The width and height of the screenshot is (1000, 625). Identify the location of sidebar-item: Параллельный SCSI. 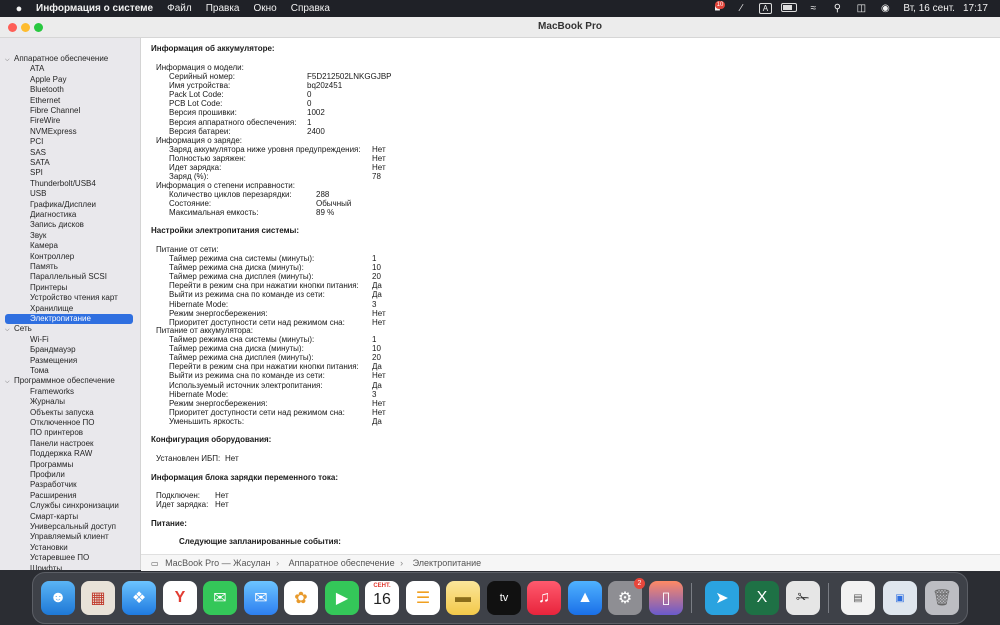
(69, 277).